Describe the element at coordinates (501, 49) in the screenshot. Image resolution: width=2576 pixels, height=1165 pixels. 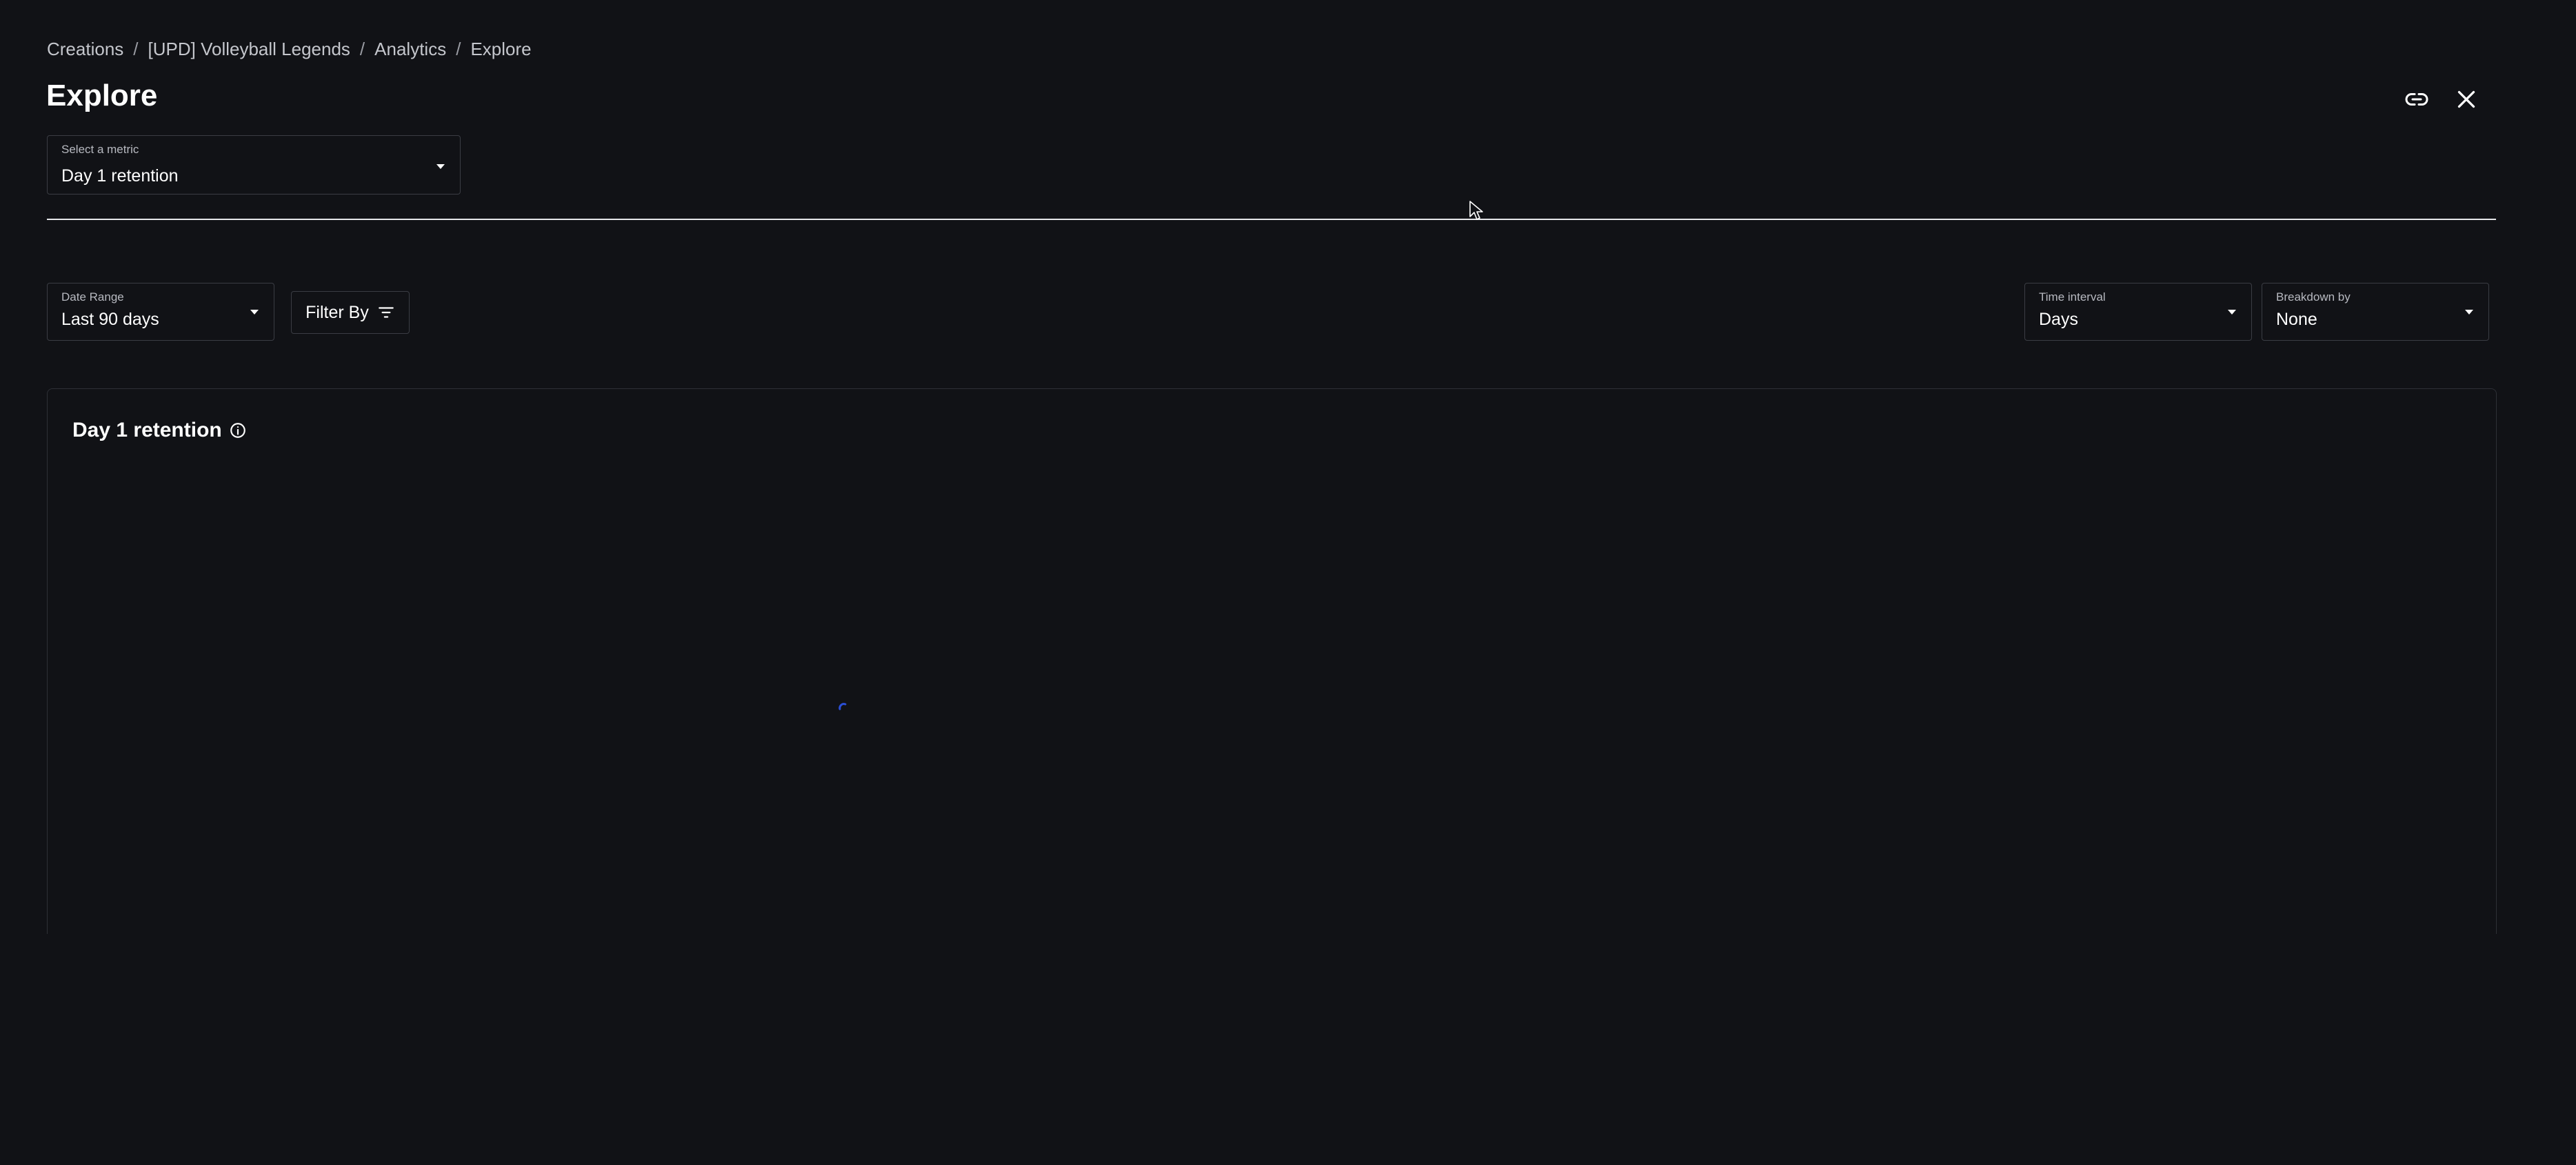
I see `breadcrumb-explore: Explore` at that location.